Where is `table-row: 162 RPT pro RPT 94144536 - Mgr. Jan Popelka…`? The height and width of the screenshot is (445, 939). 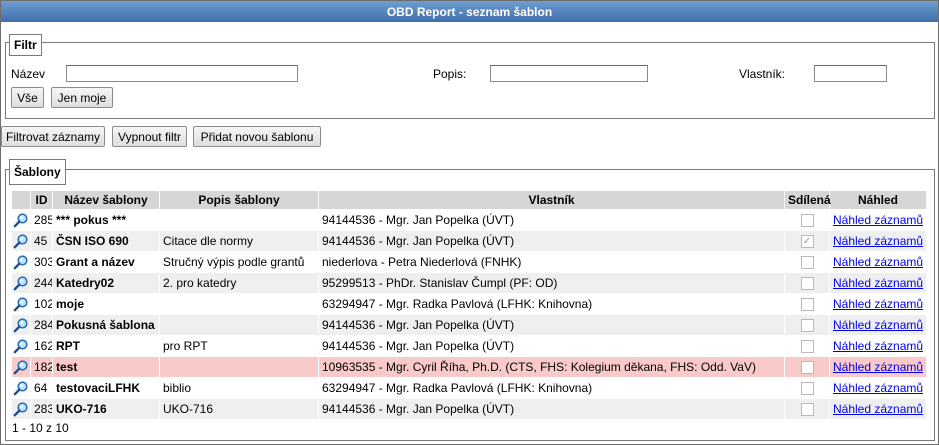 table-row: 162 RPT pro RPT 94144536 - Mgr. Jan Popelka… is located at coordinates (469, 346).